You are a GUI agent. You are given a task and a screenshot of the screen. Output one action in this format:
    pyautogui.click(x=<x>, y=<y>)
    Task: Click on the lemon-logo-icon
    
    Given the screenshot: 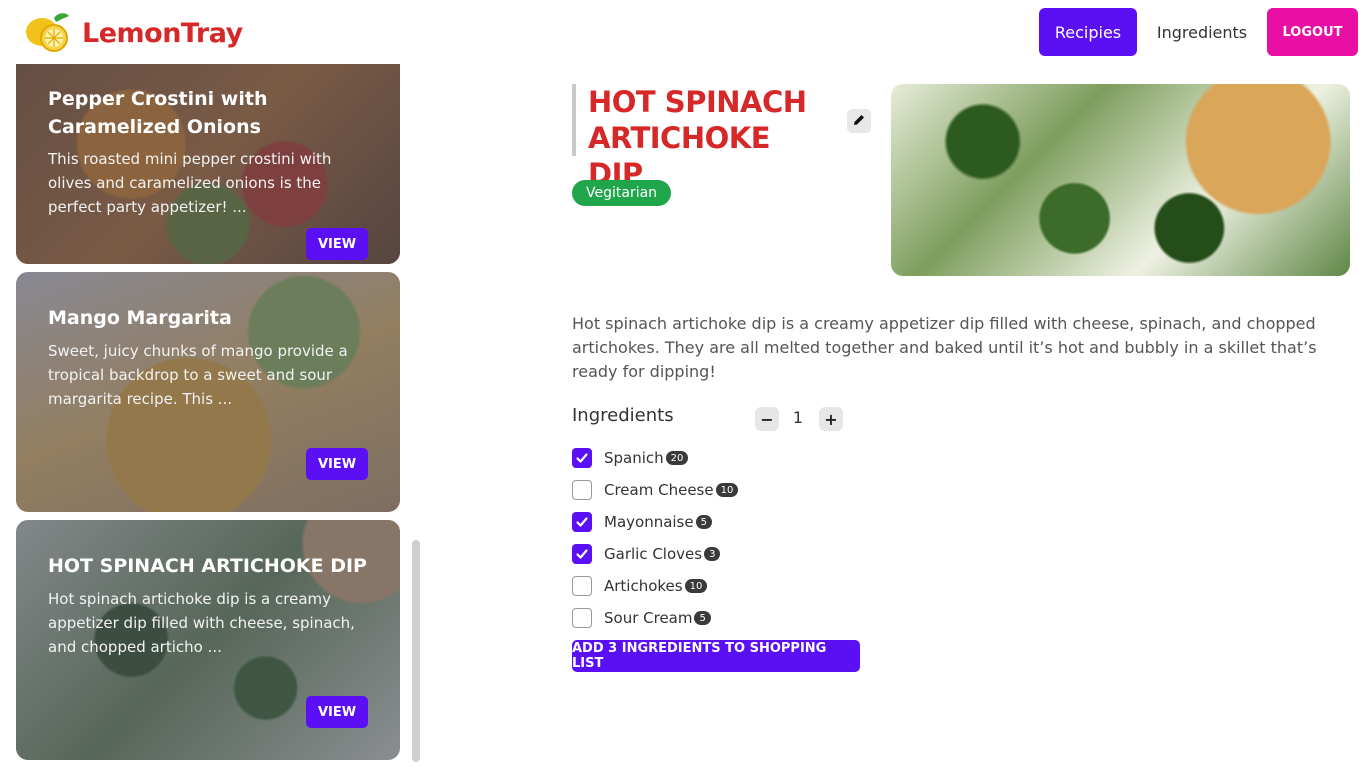 What is the action you would take?
    pyautogui.click(x=48, y=33)
    